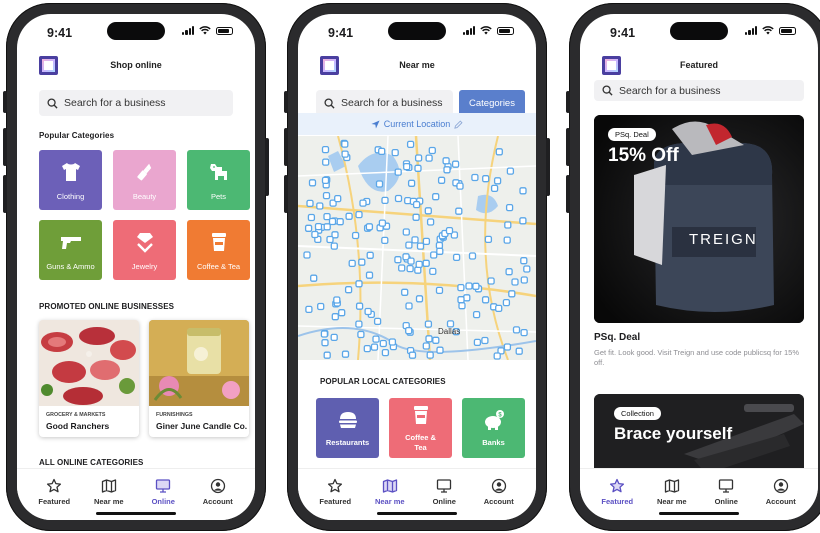  What do you see at coordinates (218, 180) in the screenshot?
I see `category-tile-pets: Pets` at bounding box center [218, 180].